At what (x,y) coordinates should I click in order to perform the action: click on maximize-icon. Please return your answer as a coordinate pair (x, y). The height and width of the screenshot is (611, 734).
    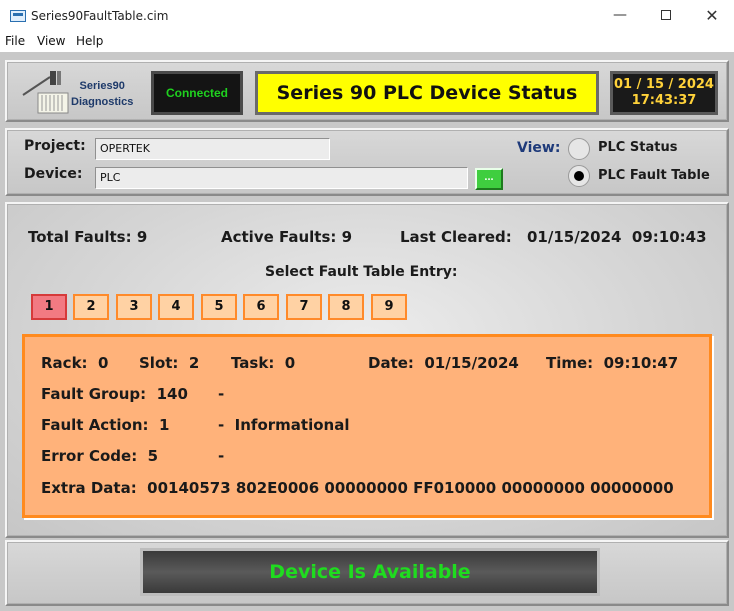
    Looking at the image, I should click on (666, 15).